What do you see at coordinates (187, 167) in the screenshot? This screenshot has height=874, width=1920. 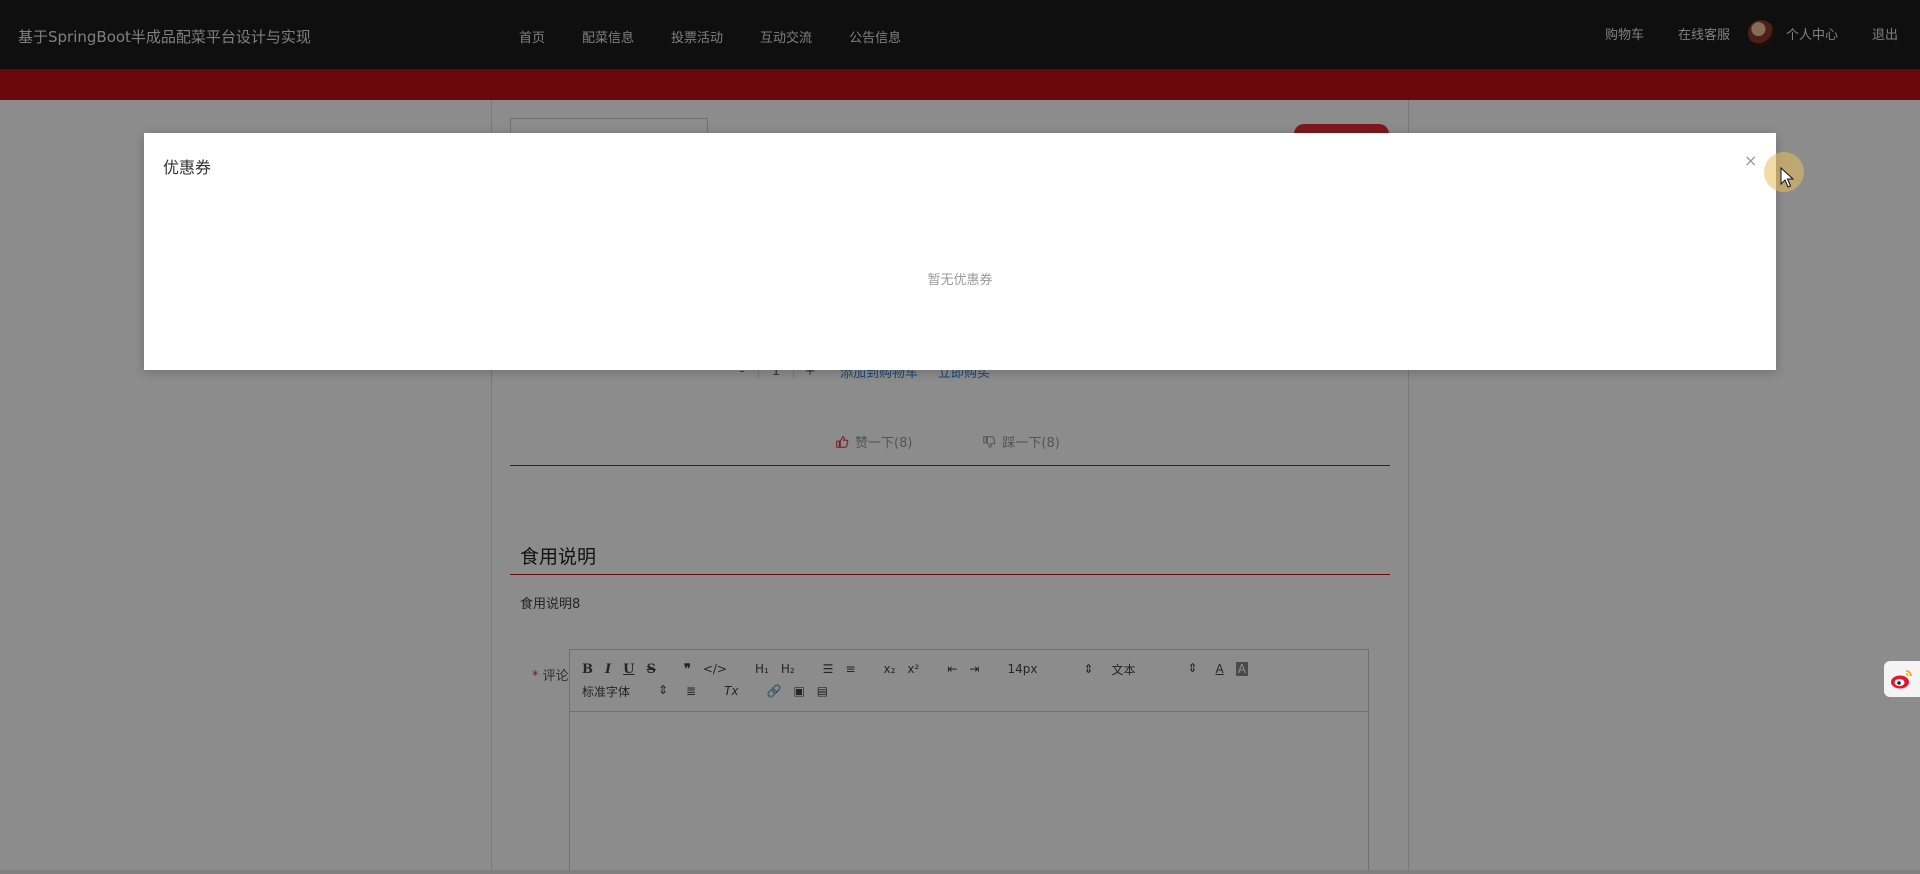 I see `modal-title: 优惠券` at bounding box center [187, 167].